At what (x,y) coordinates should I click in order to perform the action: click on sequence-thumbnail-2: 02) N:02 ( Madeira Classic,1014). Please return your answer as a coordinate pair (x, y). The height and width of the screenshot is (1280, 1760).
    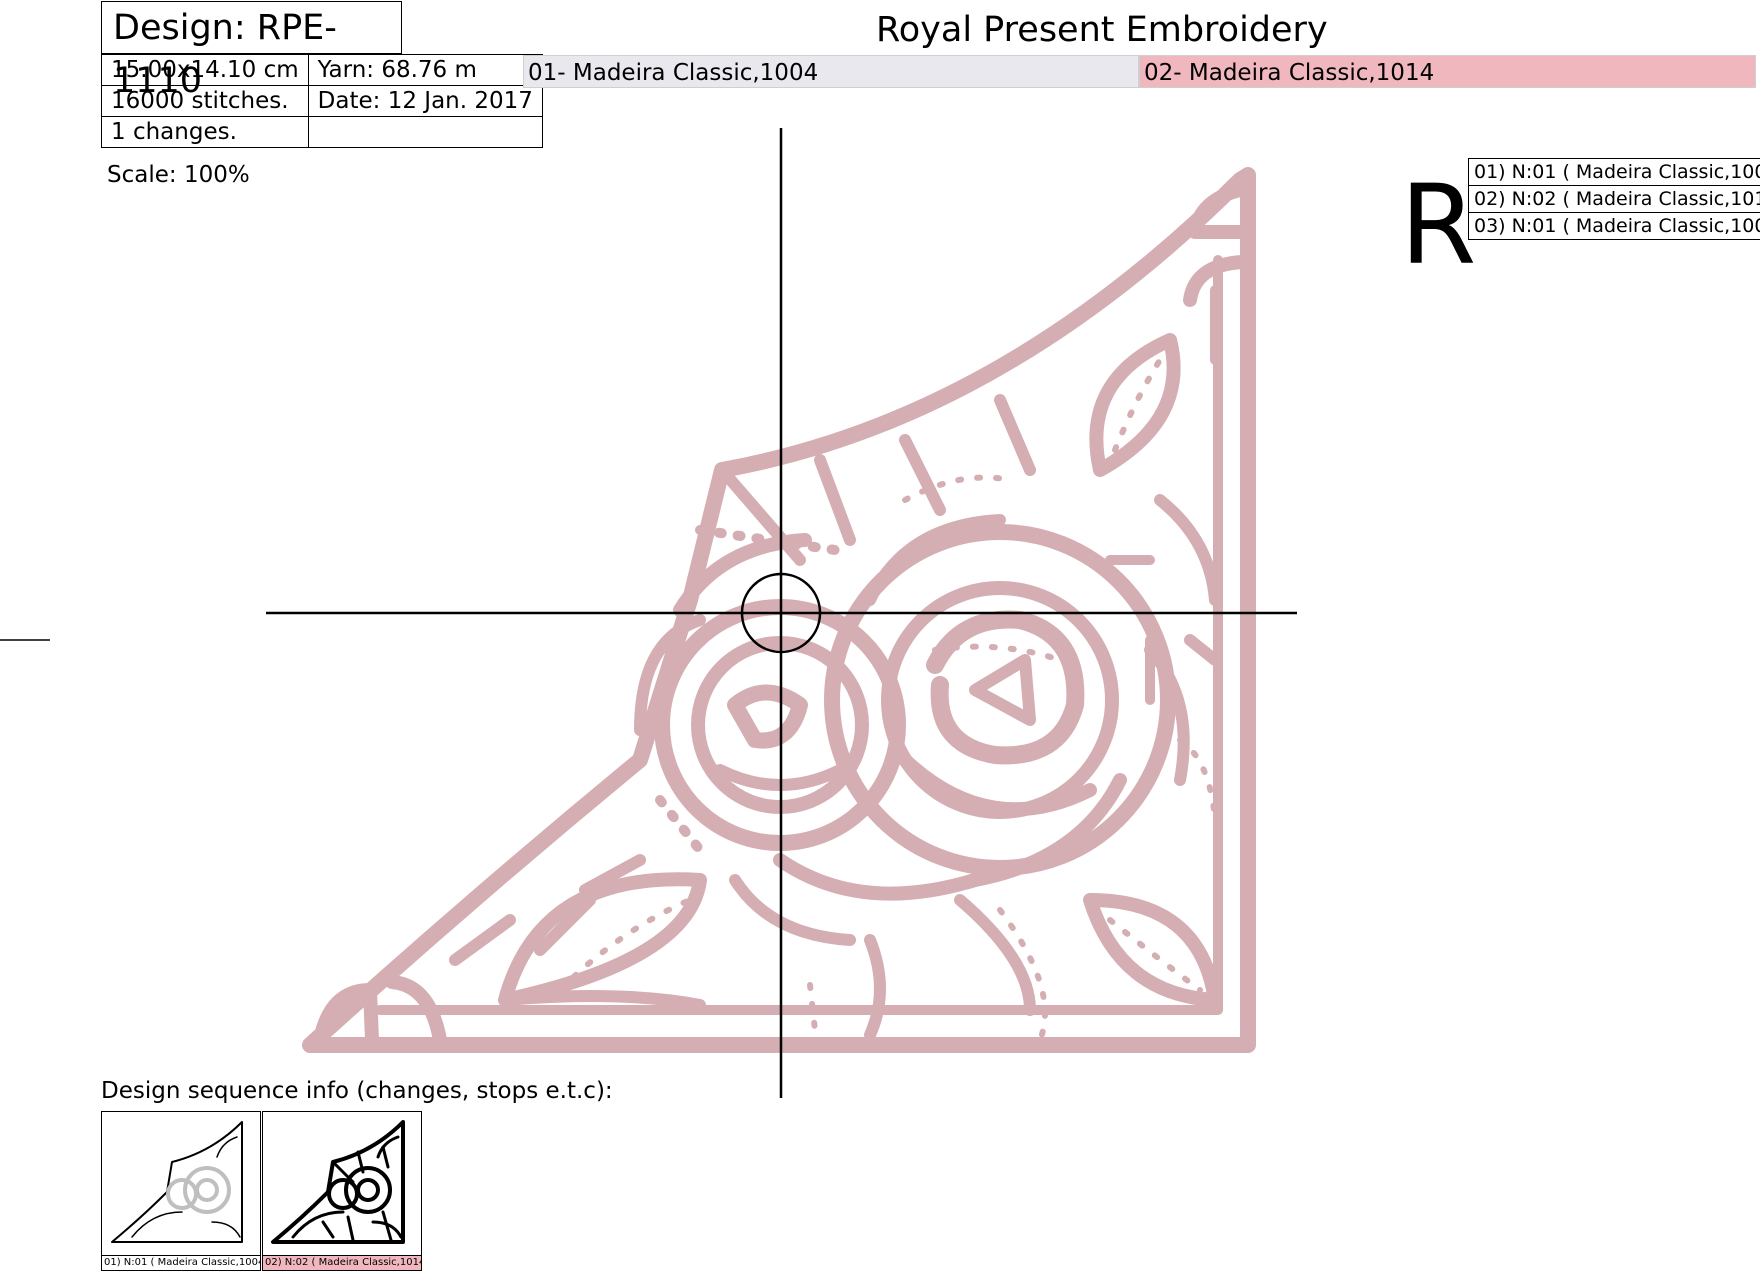
    Looking at the image, I should click on (342, 1191).